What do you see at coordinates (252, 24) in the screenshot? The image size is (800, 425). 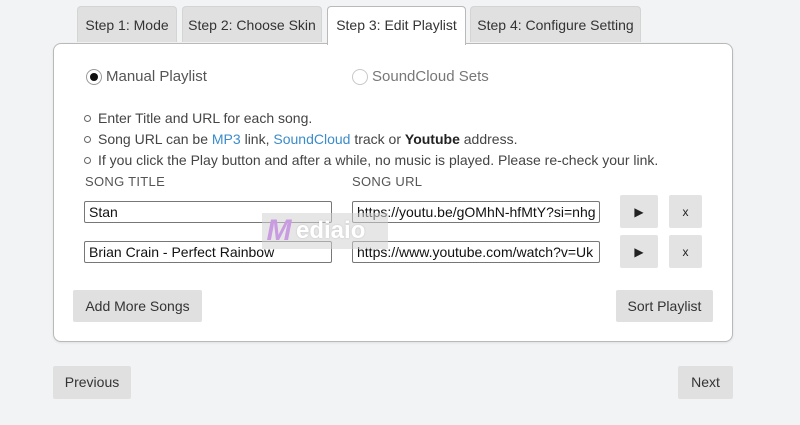 I see `tab-step-2-choose-skin: Step 2: Choose Skin` at bounding box center [252, 24].